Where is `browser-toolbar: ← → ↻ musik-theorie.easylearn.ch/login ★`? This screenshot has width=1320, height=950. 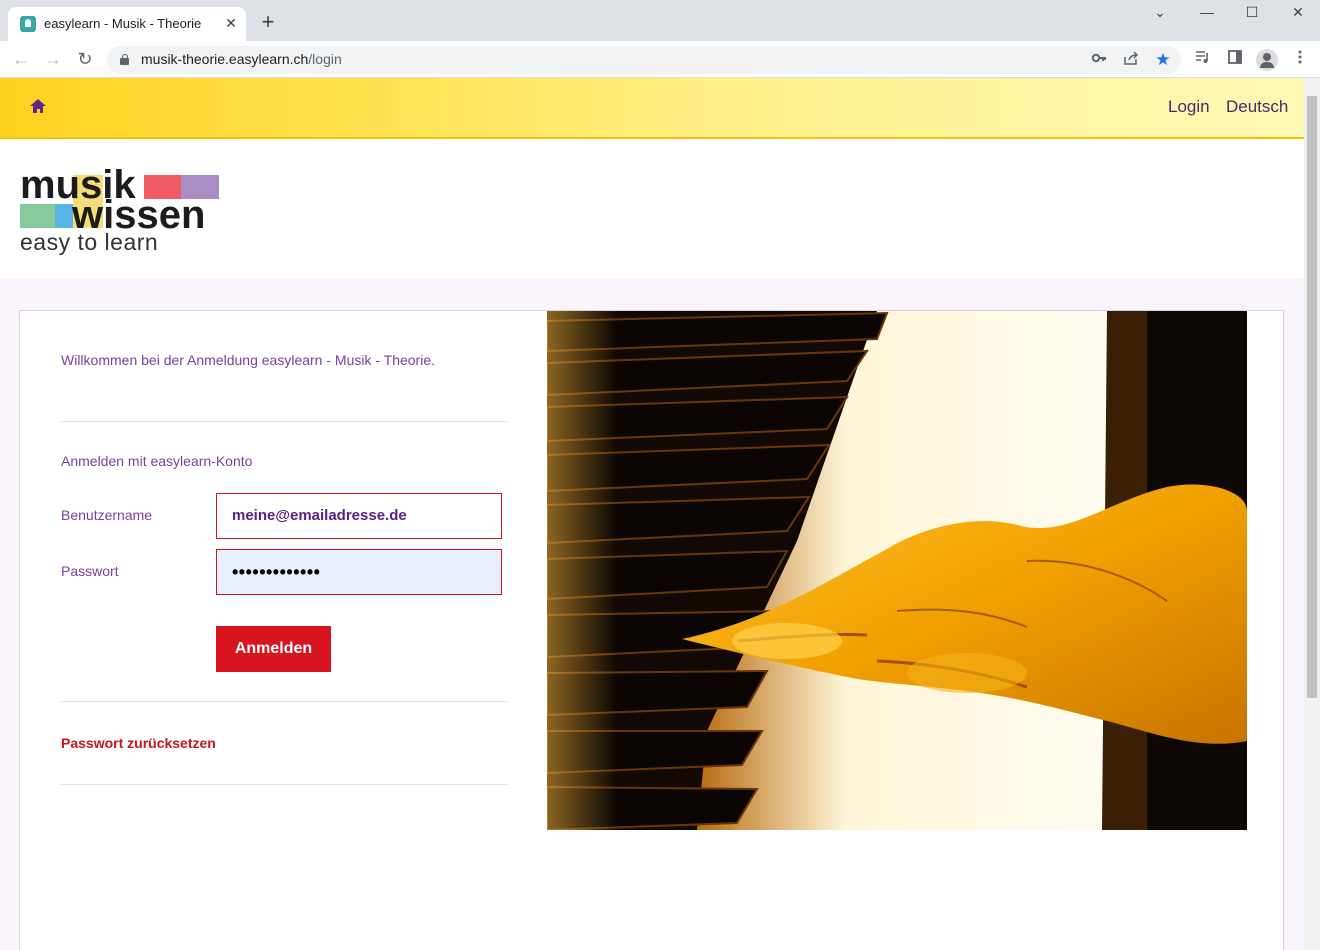 browser-toolbar: ← → ↻ musik-theorie.easylearn.ch/login ★ is located at coordinates (660, 59).